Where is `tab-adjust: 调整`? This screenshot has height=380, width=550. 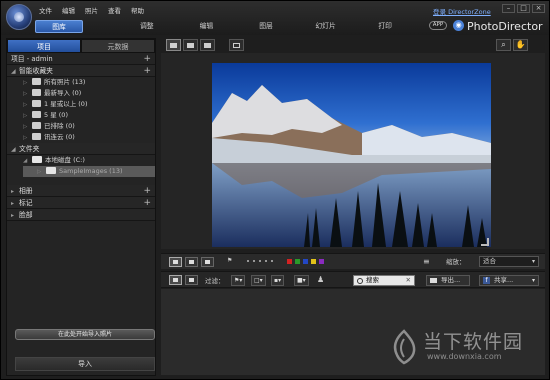 tab-adjust: 调整 is located at coordinates (147, 26).